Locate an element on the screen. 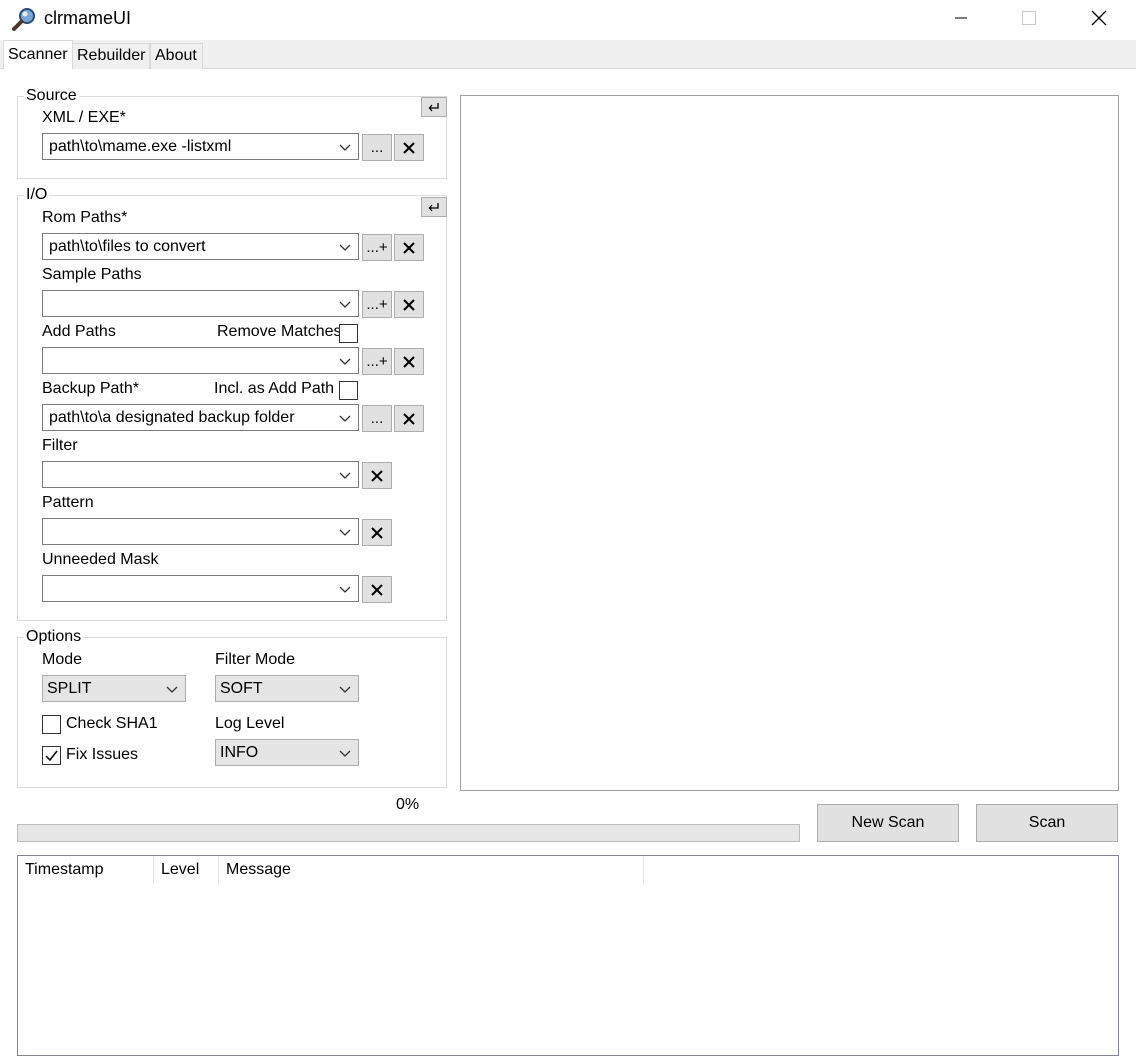 This screenshot has width=1136, height=1059. fix-issues-checkbox is located at coordinates (51, 755).